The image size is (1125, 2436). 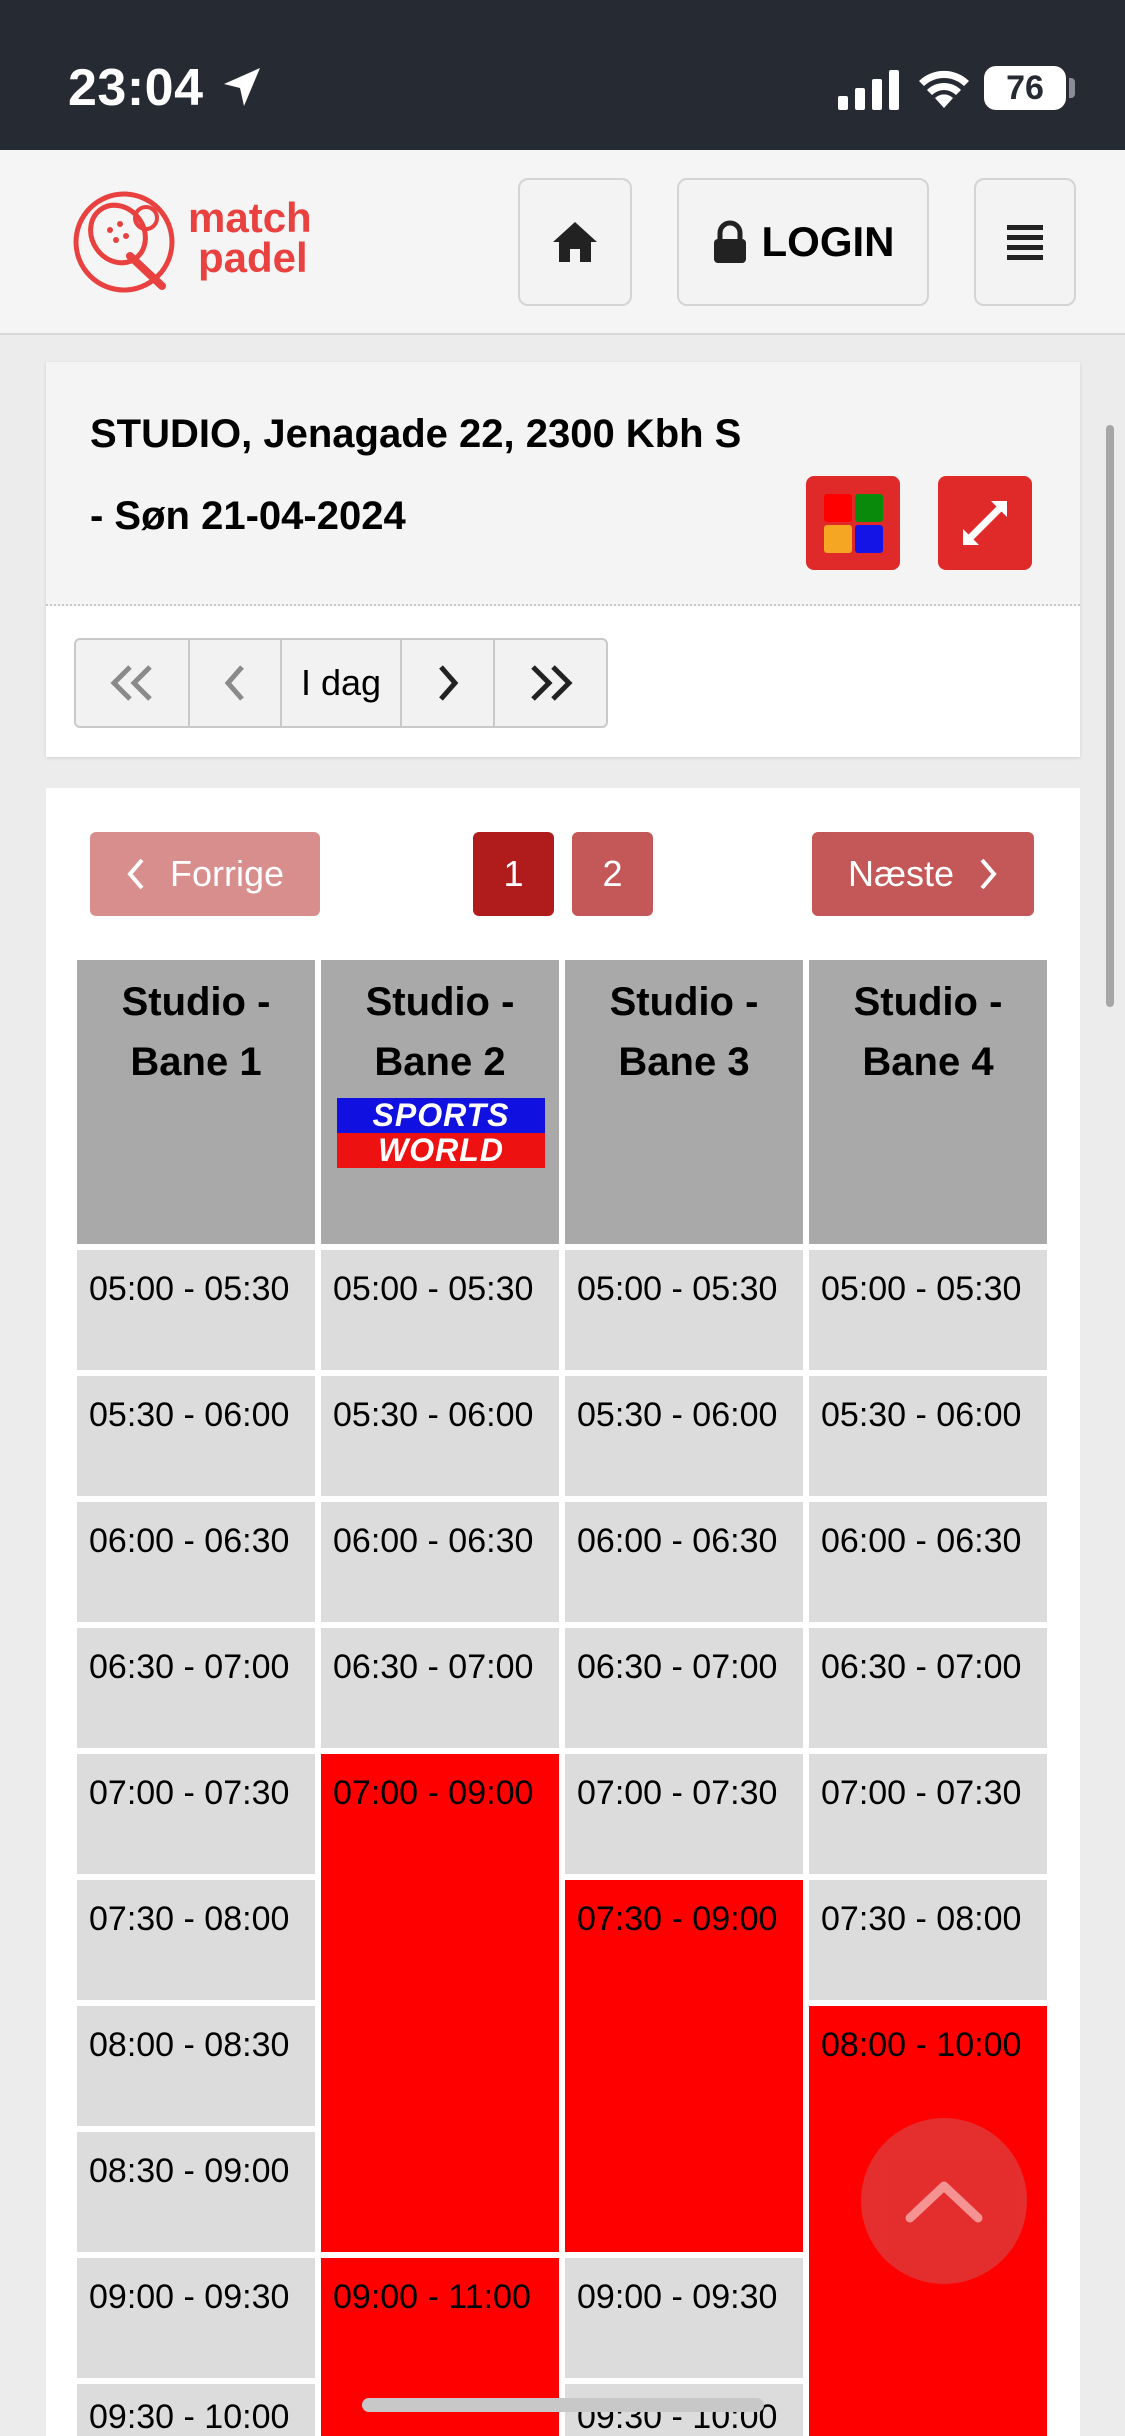 I want to click on next-day-button, so click(x=448, y=683).